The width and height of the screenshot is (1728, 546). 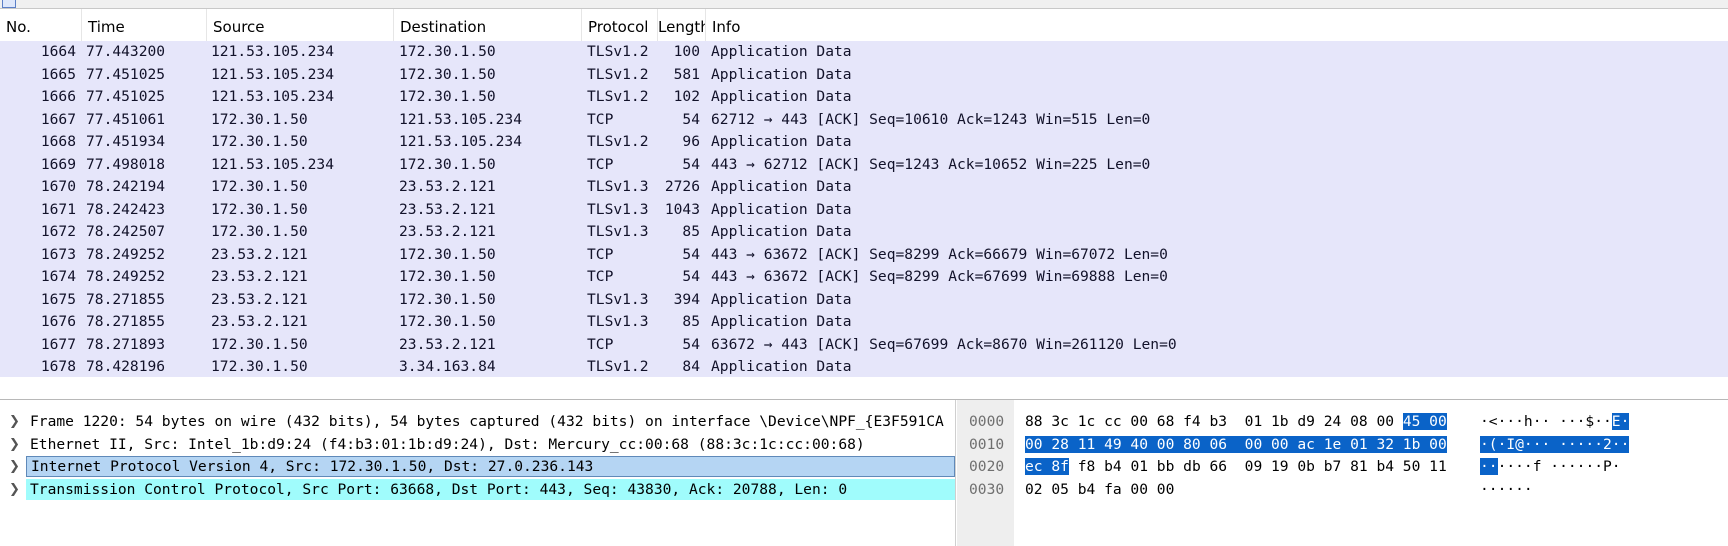 I want to click on ascii-plain: ······, so click(x=1506, y=489).